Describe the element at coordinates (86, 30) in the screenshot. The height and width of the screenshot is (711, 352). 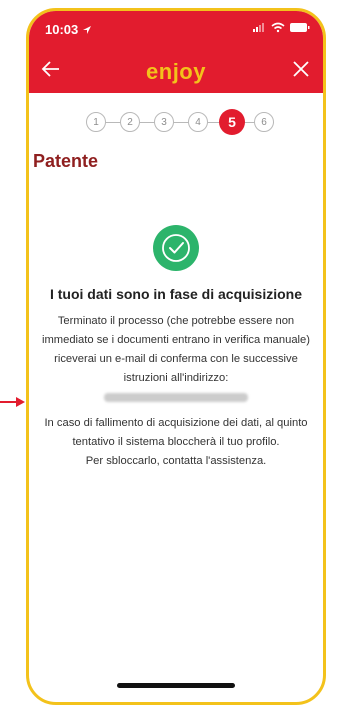
I see `location-arrow-icon` at that location.